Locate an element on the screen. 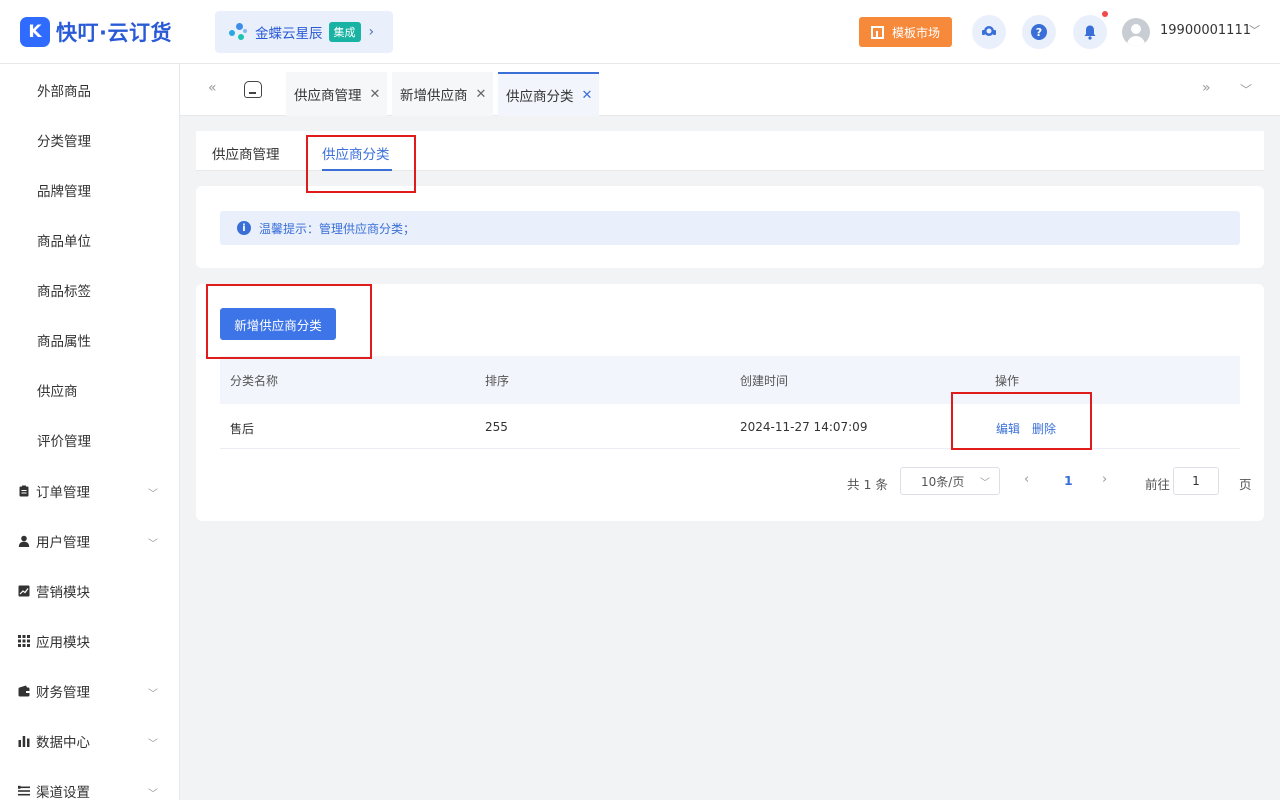 This screenshot has width=1280, height=800. help-icon: ? is located at coordinates (1039, 32).